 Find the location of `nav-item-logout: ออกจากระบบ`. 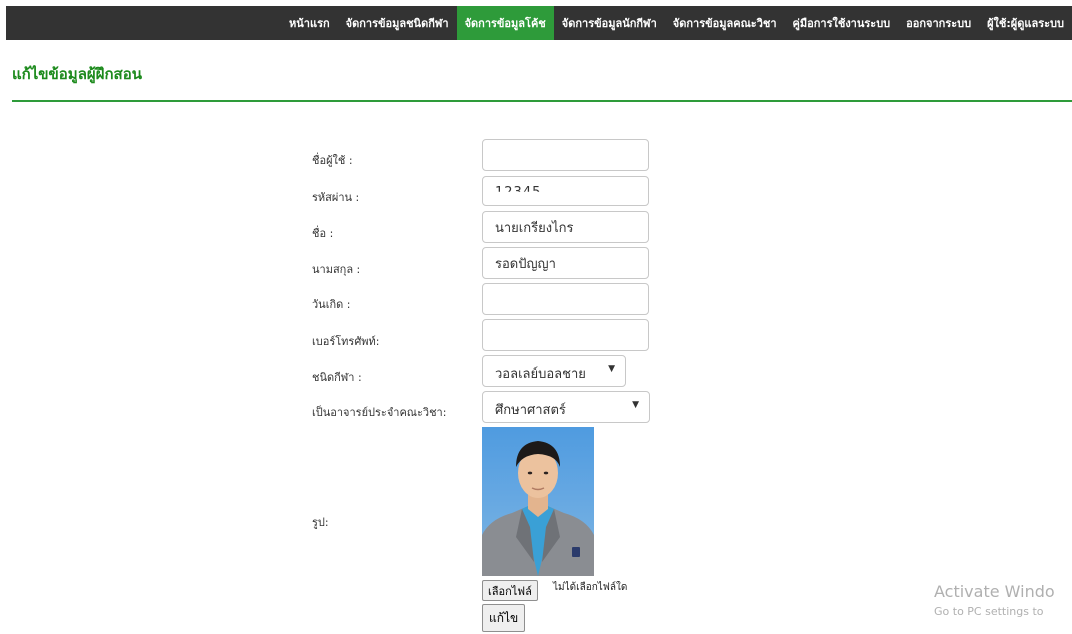

nav-item-logout: ออกจากระบบ is located at coordinates (938, 23).